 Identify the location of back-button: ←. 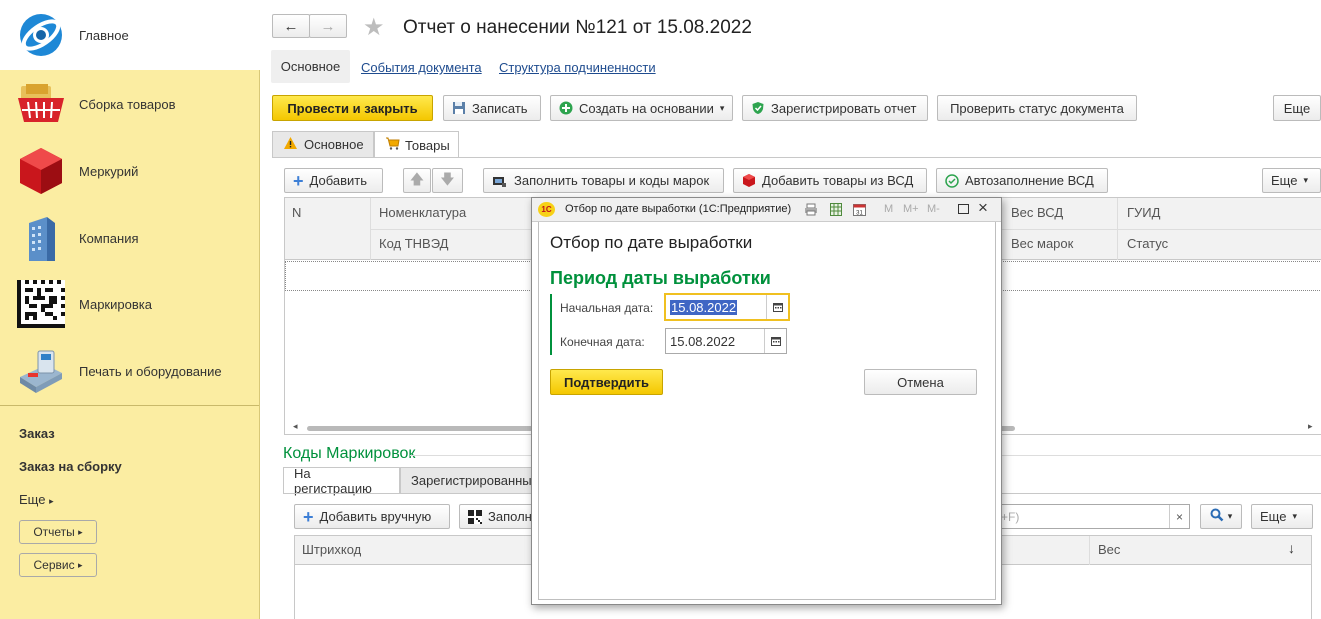
(291, 26).